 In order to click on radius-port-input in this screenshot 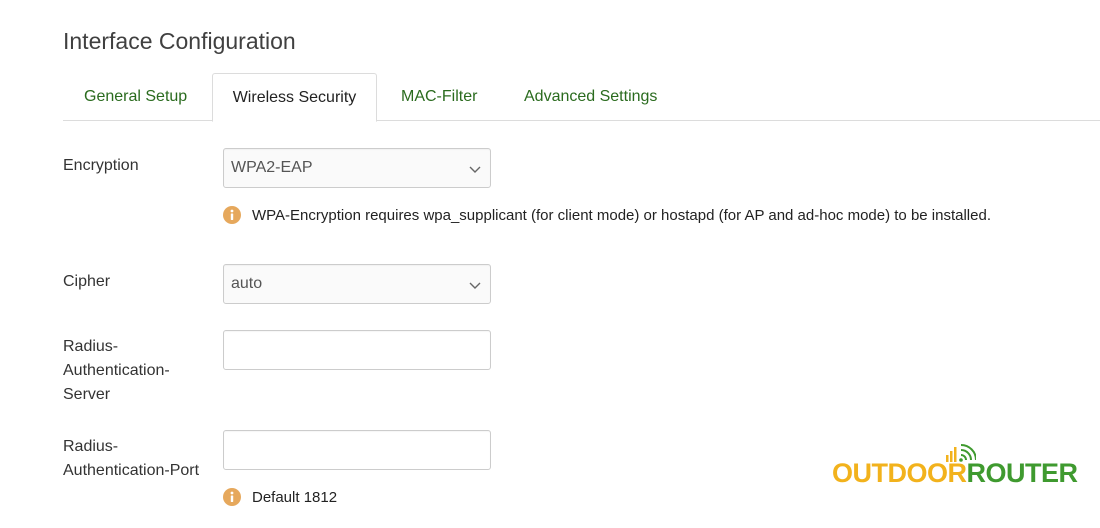, I will do `click(357, 450)`.